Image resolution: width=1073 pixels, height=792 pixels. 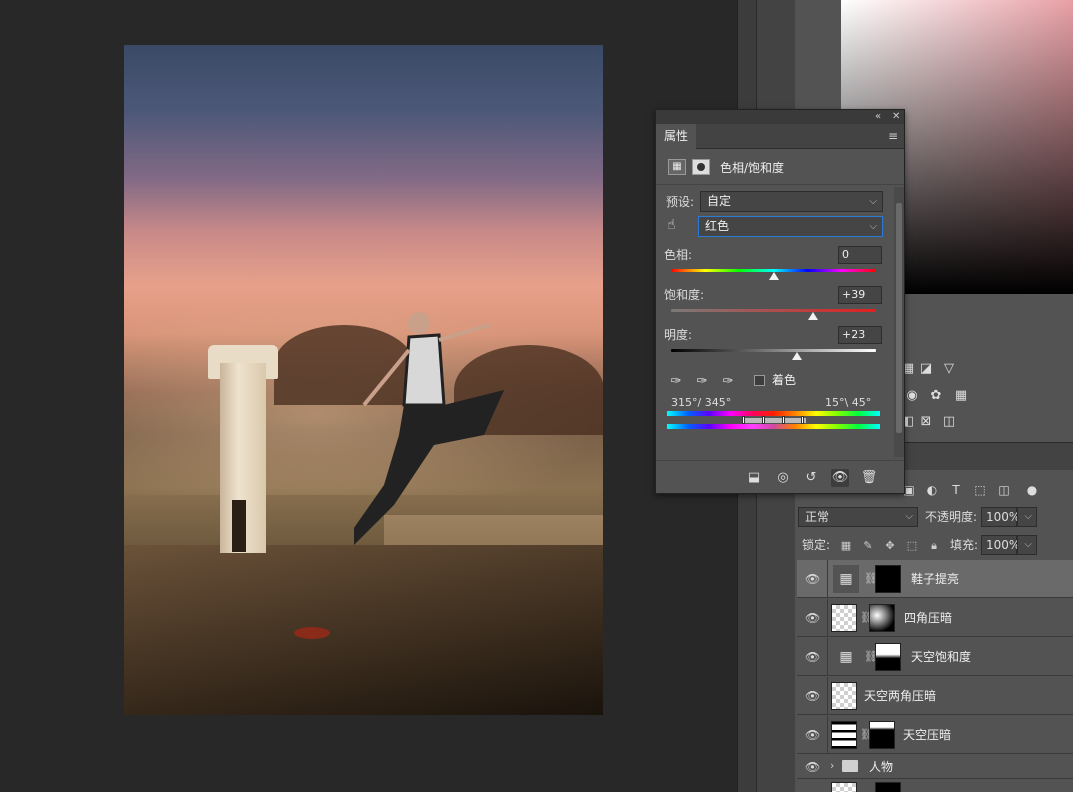 What do you see at coordinates (429, 428) in the screenshot?
I see `dancer-figure` at bounding box center [429, 428].